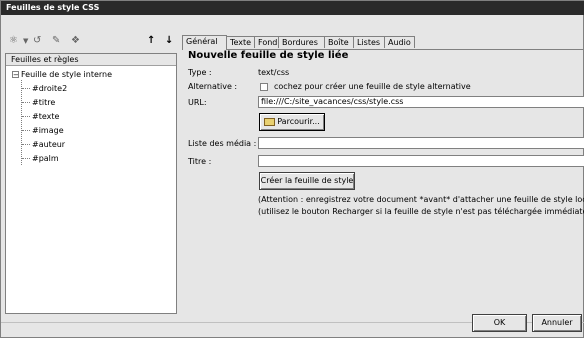  Describe the element at coordinates (43, 131) in the screenshot. I see `tree-item-image: #image` at that location.